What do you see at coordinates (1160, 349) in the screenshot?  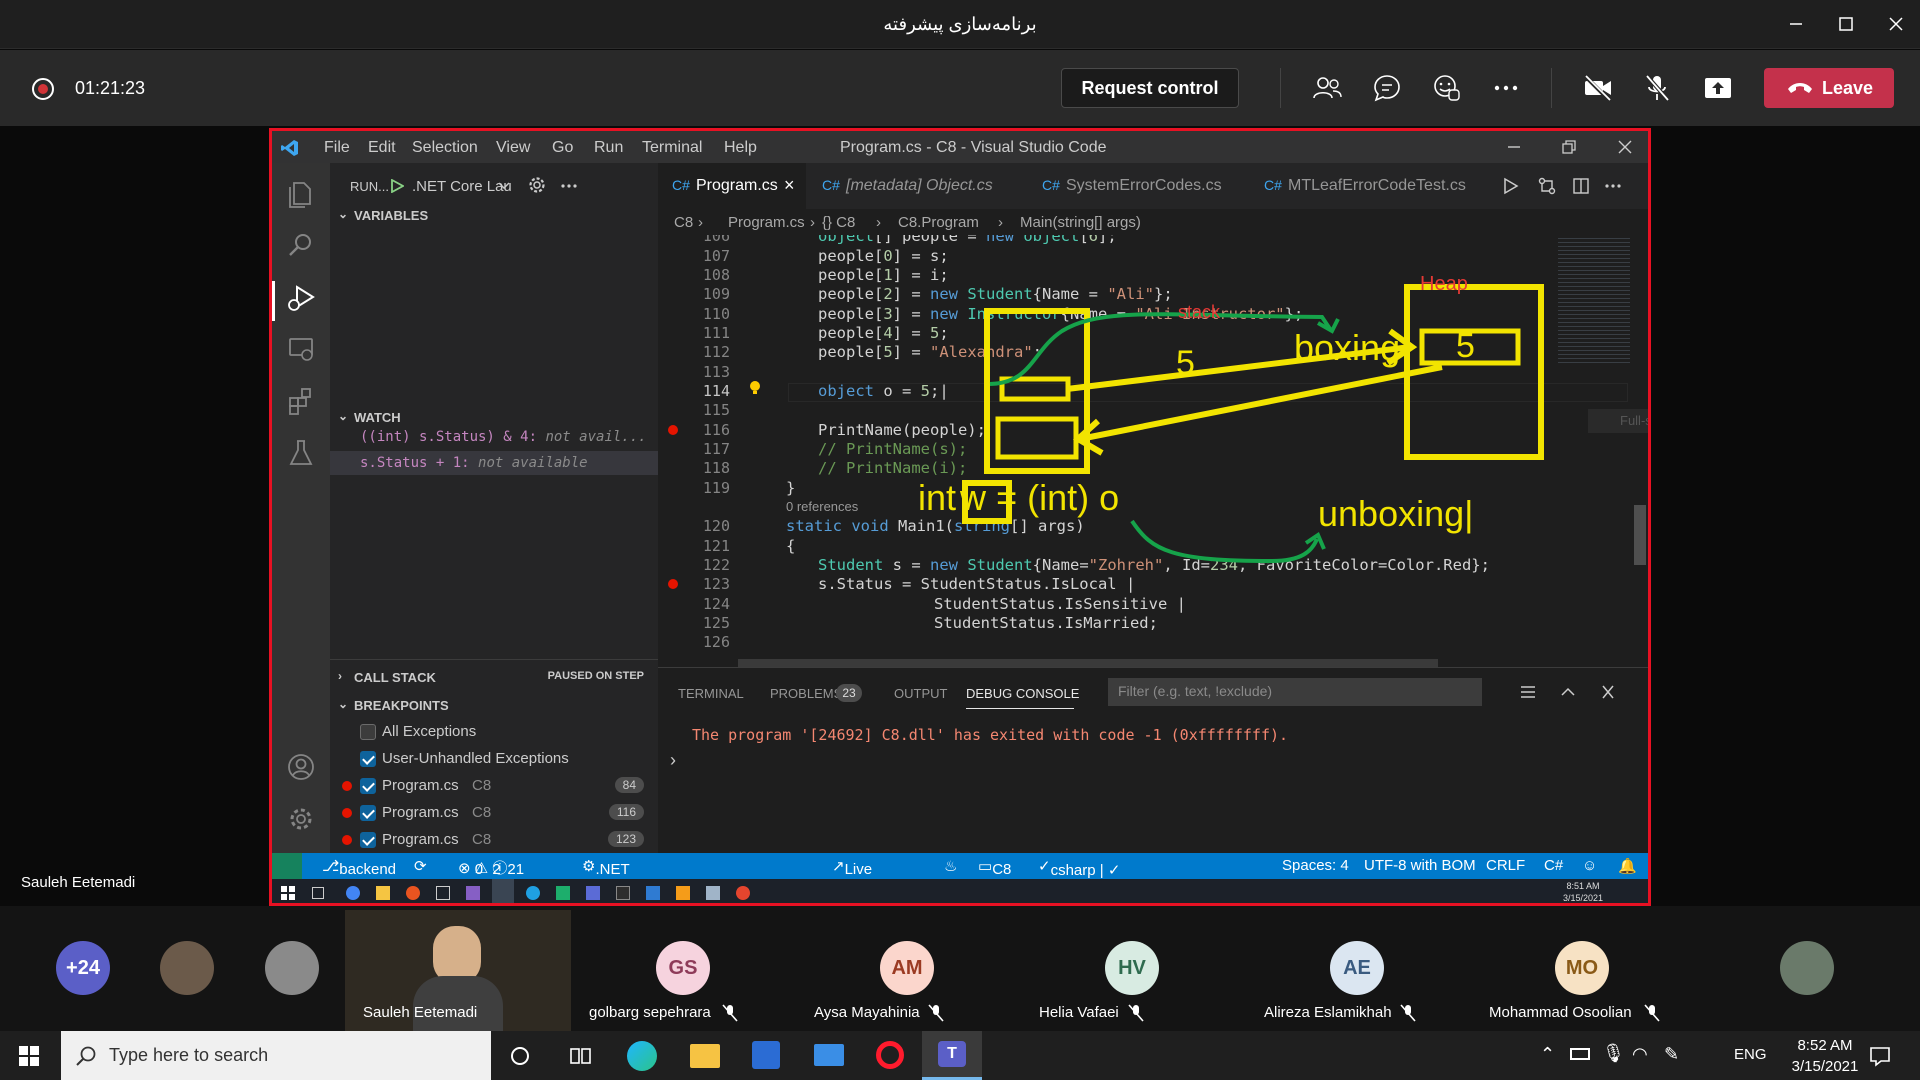 I see `green-arrow` at bounding box center [1160, 349].